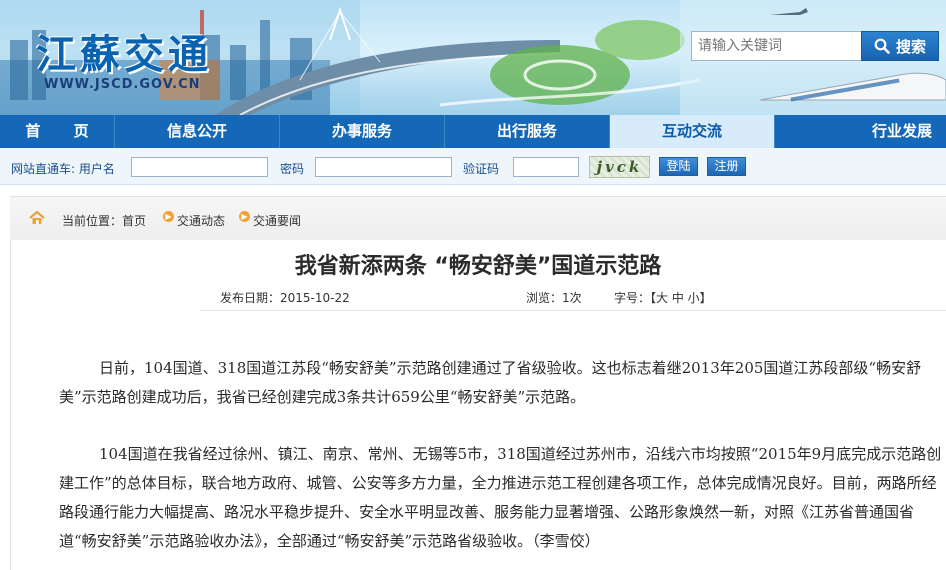 Image resolution: width=946 pixels, height=570 pixels. I want to click on search-button: 搜索, so click(900, 46).